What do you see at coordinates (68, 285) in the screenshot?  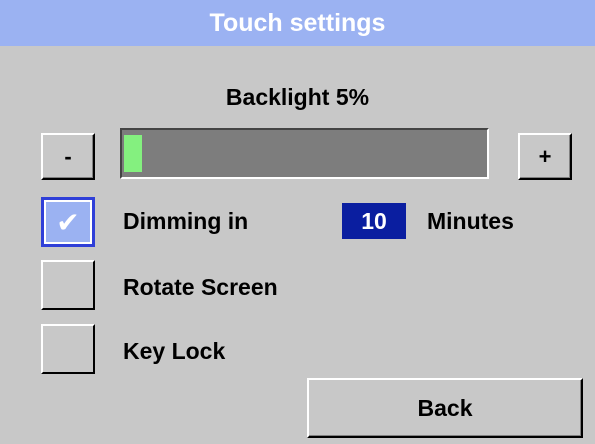 I see `rotate-screen-checkbox` at bounding box center [68, 285].